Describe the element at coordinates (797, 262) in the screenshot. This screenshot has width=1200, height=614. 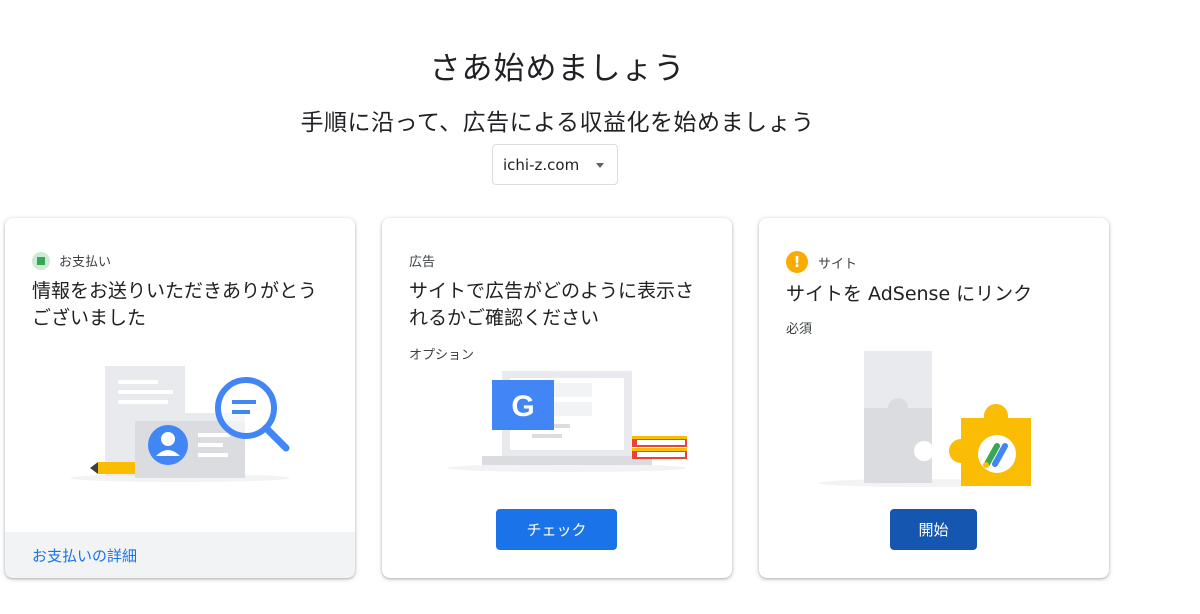
I see `warning-icon: !` at that location.